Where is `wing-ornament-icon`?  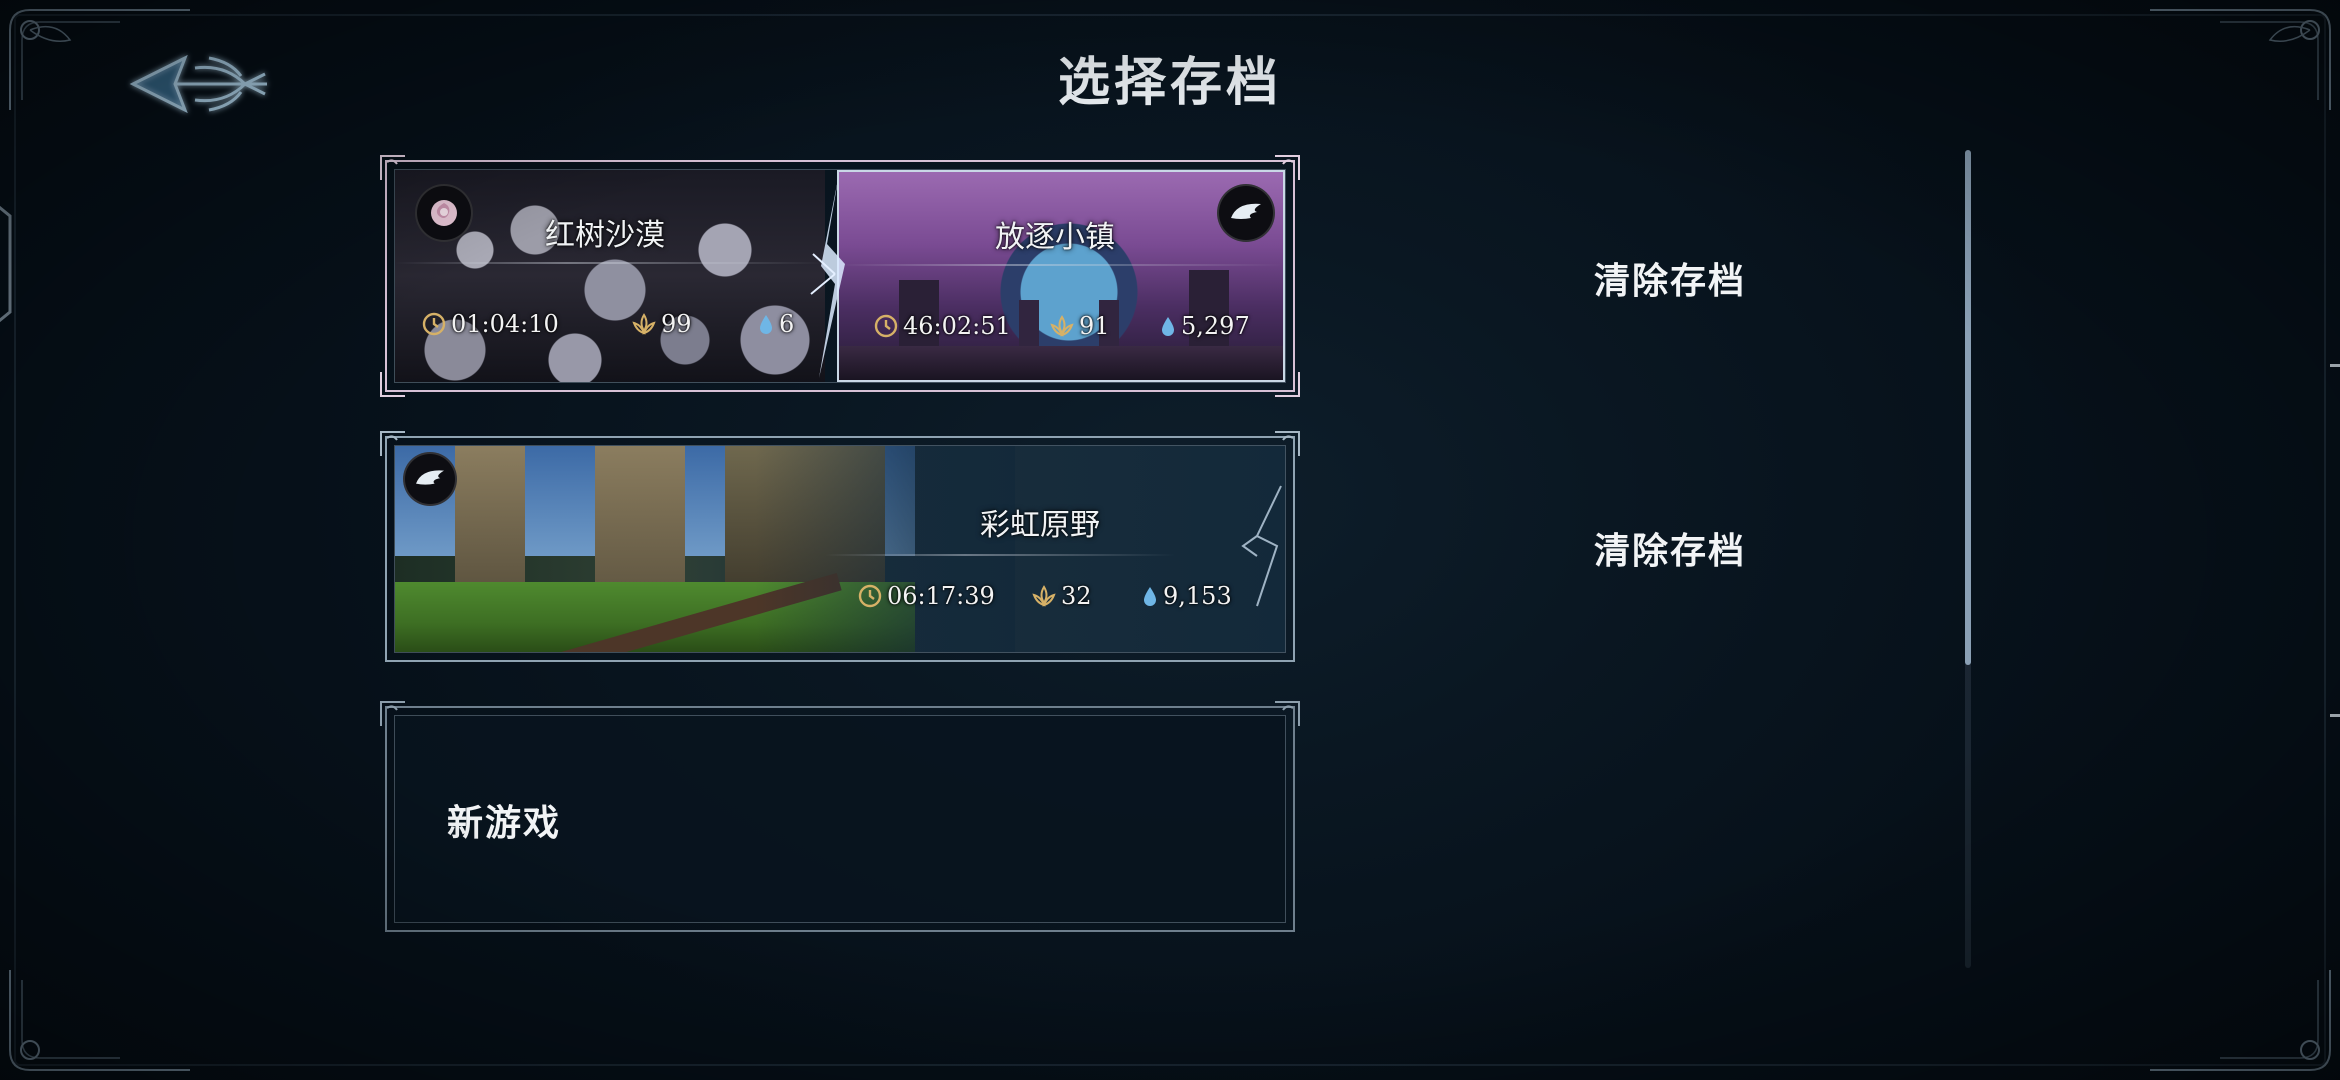
wing-ornament-icon is located at coordinates (1261, 546).